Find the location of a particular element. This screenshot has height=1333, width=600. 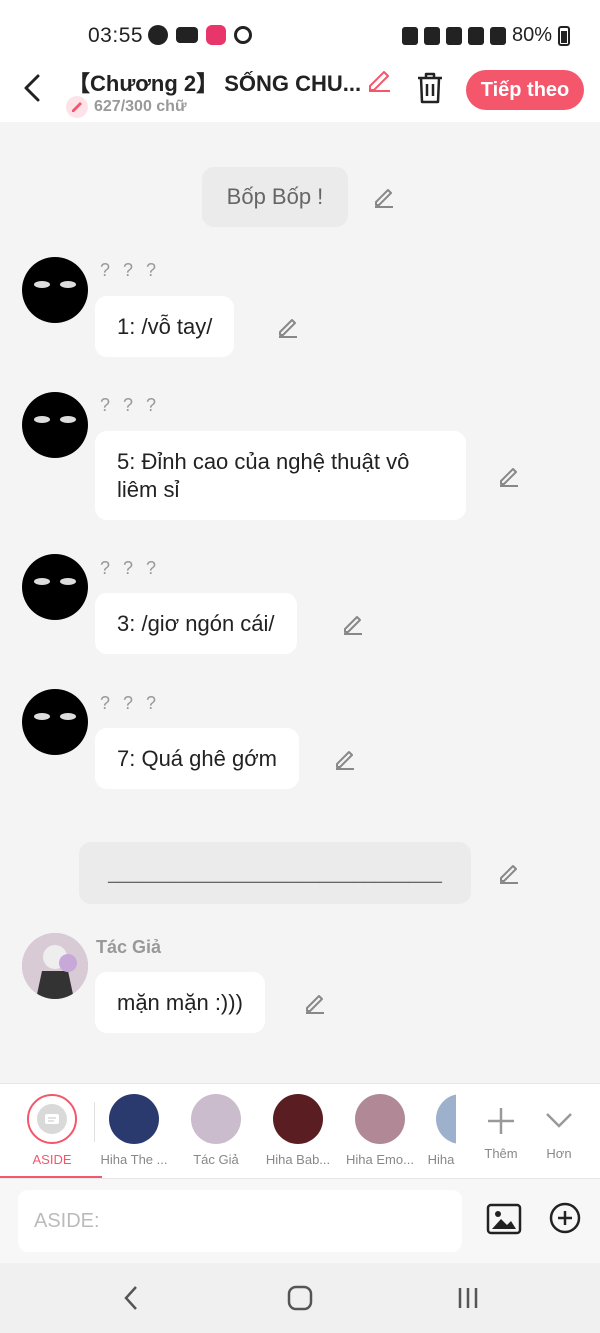

battery-icon is located at coordinates (564, 35).